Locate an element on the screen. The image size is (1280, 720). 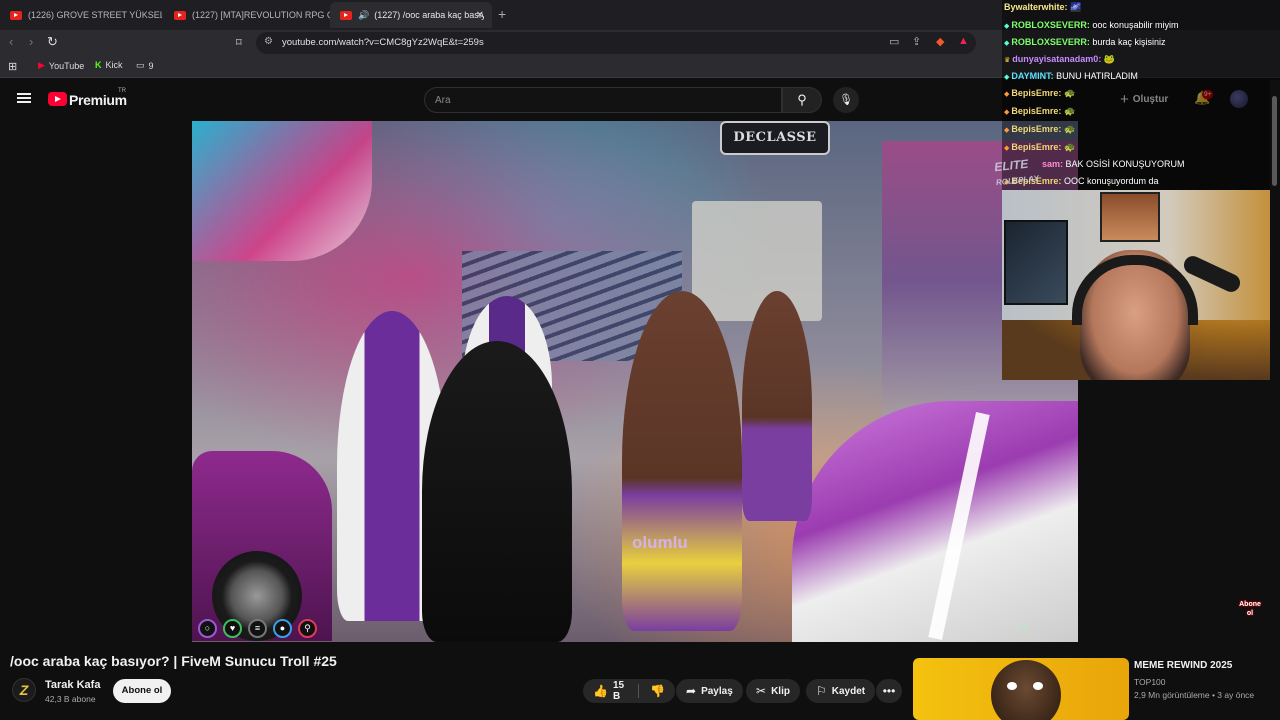
forward-icon: › is located at coordinates (31, 41).